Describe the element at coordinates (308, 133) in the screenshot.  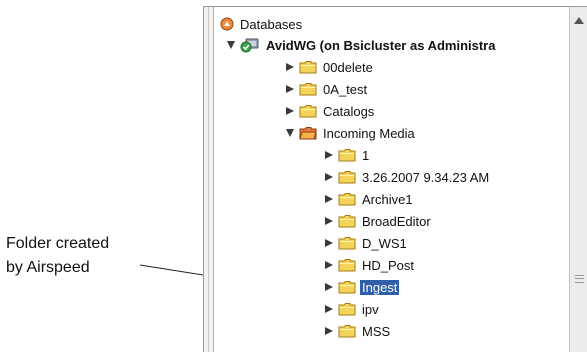
I see `open-folder-icon` at that location.